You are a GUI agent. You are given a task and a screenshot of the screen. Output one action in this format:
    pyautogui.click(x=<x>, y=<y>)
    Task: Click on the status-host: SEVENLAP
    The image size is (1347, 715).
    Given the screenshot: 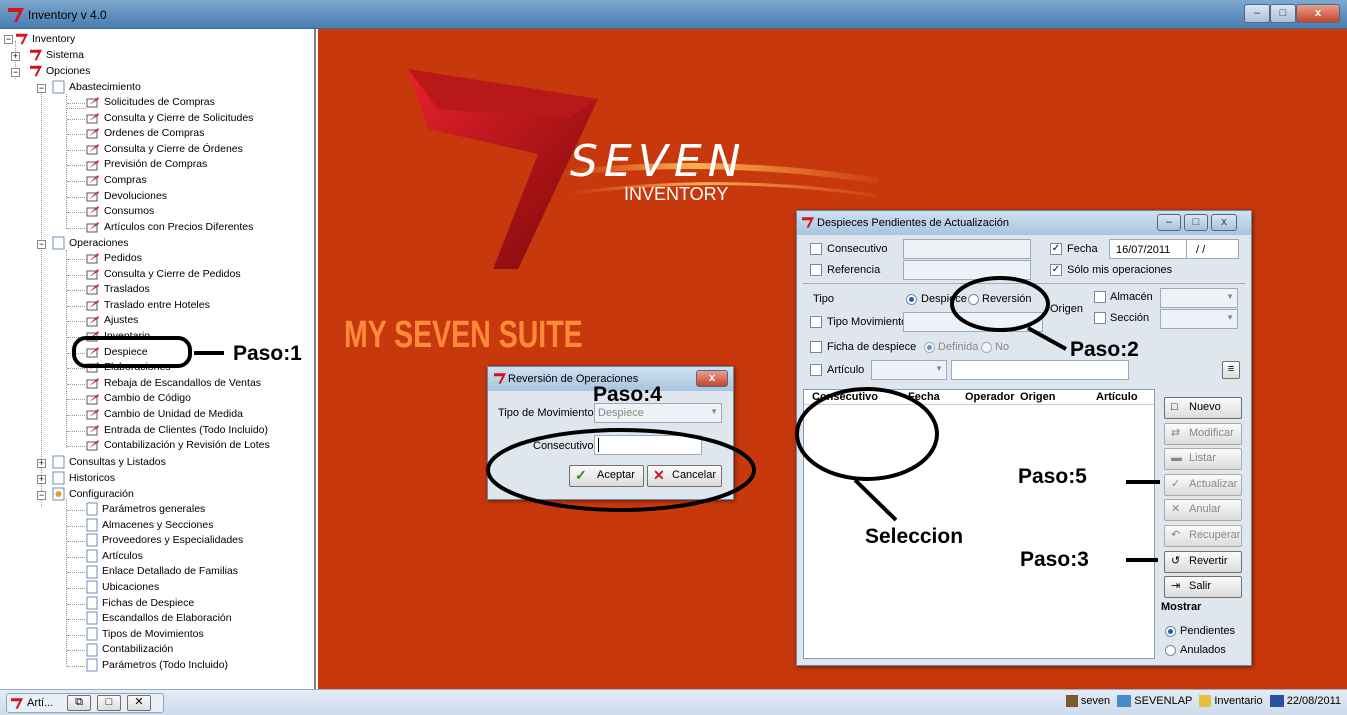 What is the action you would take?
    pyautogui.click(x=1163, y=701)
    